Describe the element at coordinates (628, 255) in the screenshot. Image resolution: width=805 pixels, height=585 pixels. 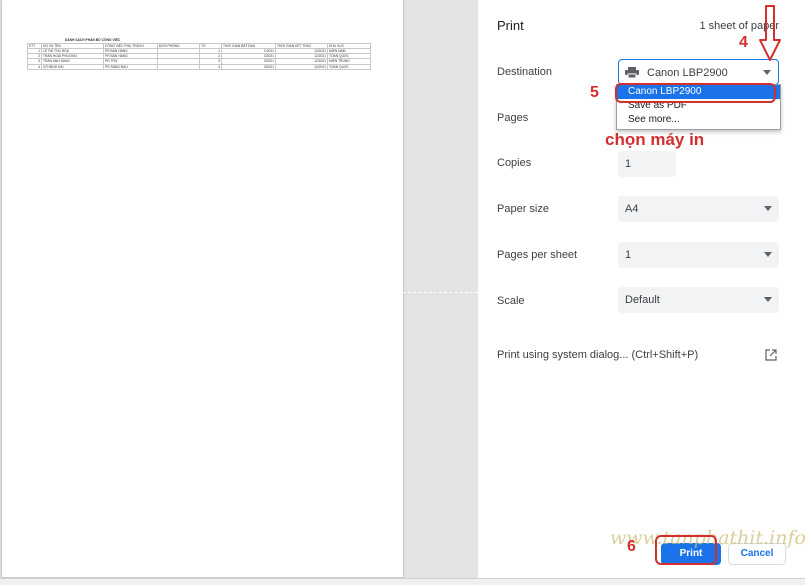
I see `pages-per-sheet-value: 1` at that location.